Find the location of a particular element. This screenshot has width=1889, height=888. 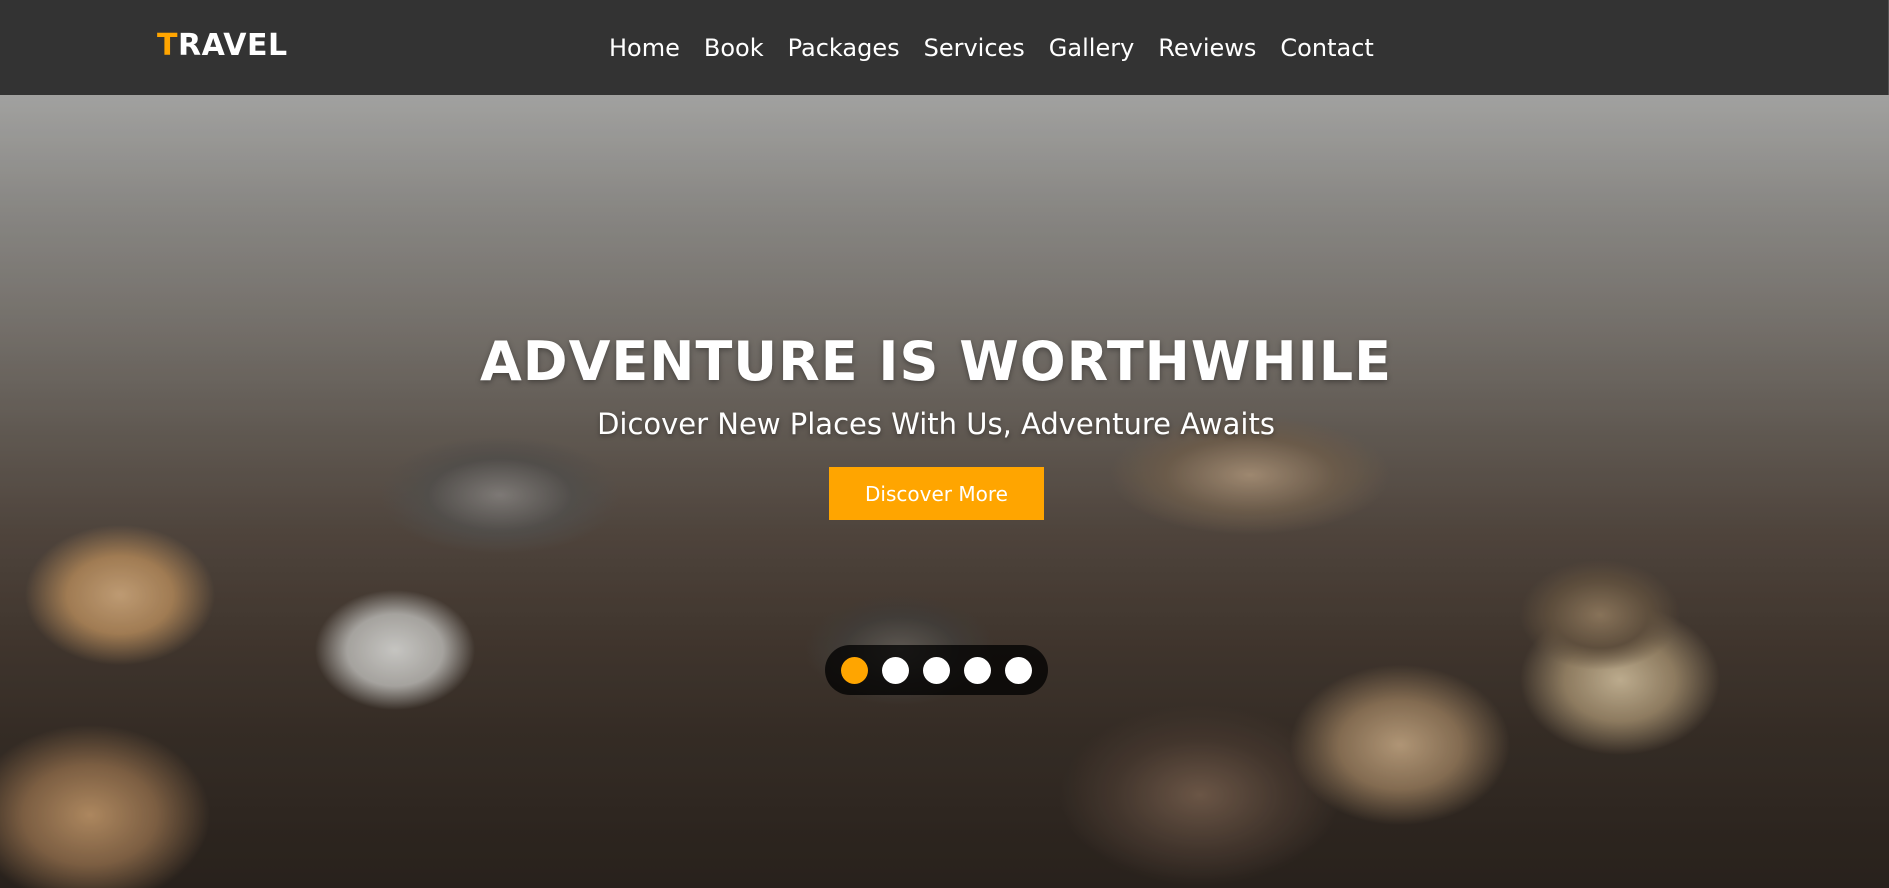

nav-link-services: Services is located at coordinates (974, 48).